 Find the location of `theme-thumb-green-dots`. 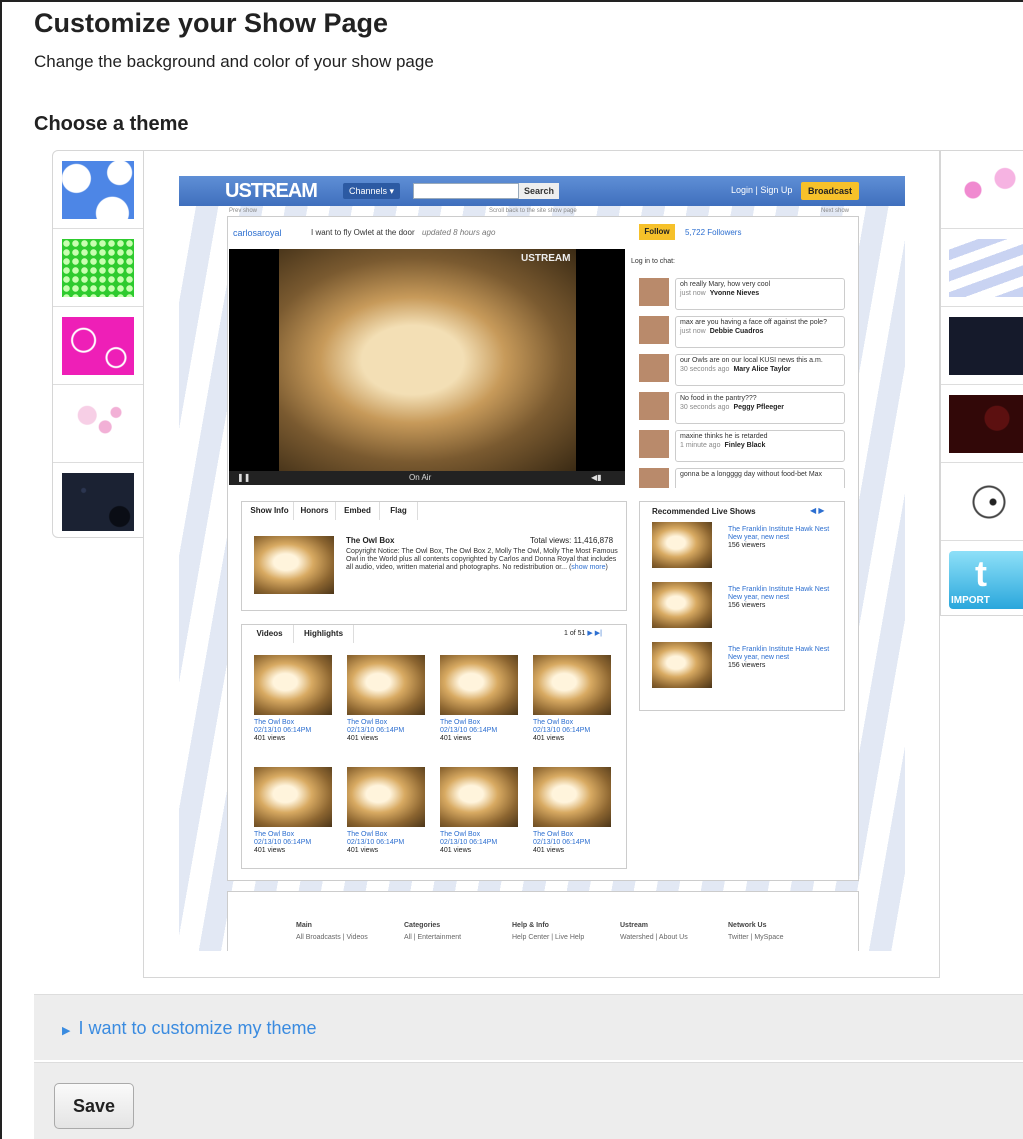

theme-thumb-green-dots is located at coordinates (98, 268).